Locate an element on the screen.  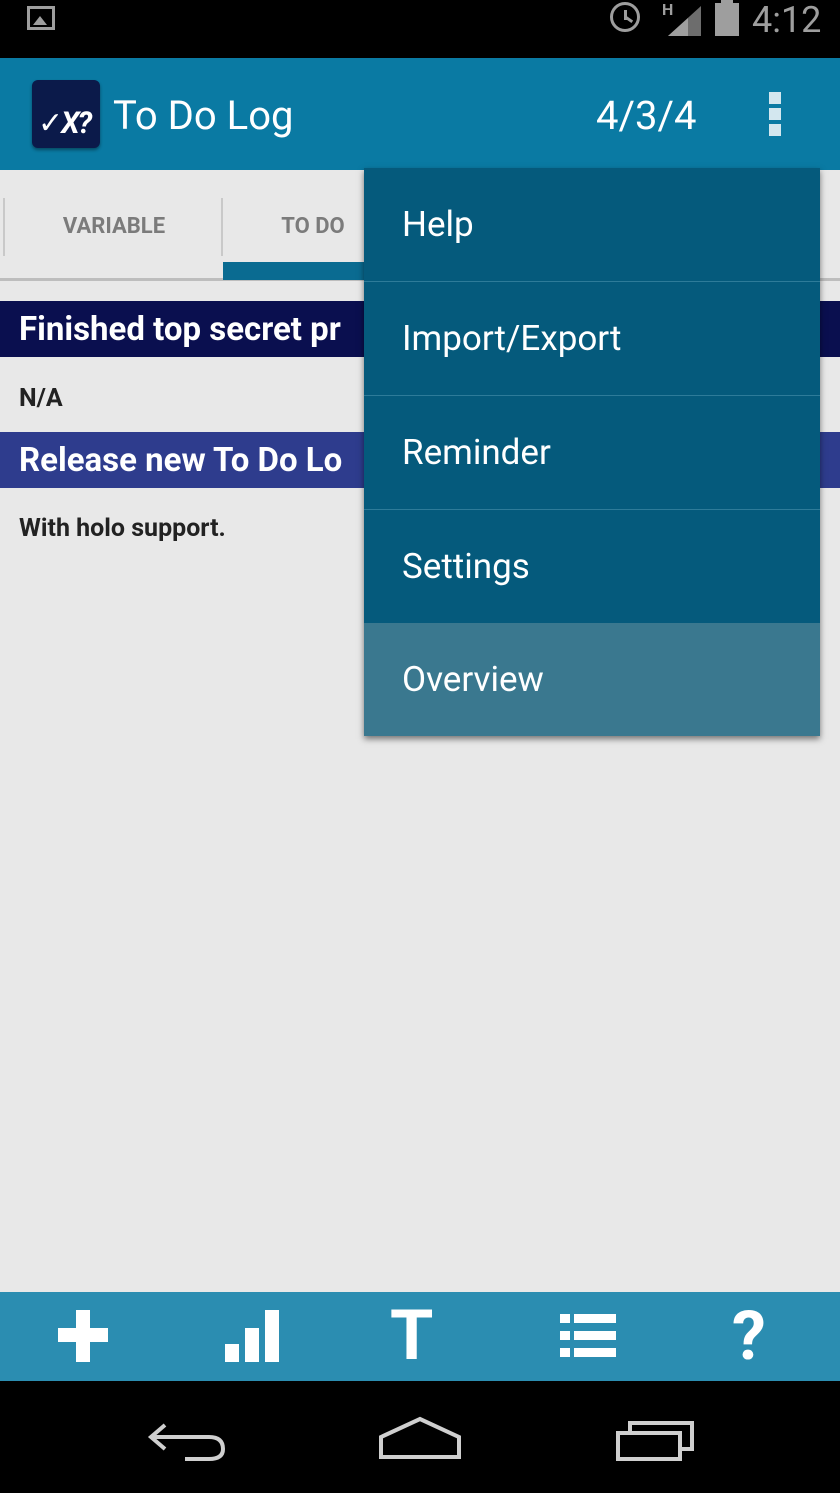
overflow-menu-button is located at coordinates (775, 114).